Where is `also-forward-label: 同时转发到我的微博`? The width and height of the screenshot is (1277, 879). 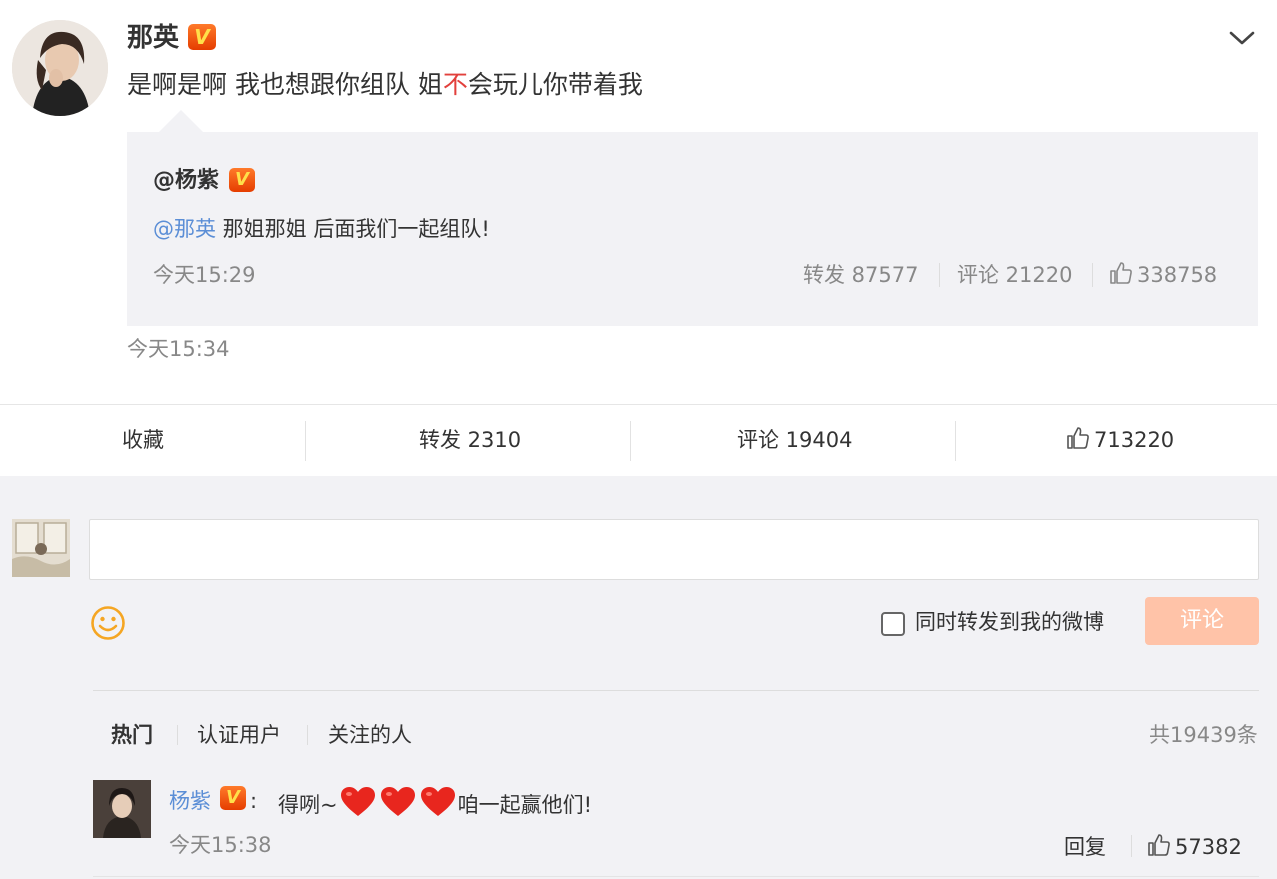
also-forward-label: 同时转发到我的微博 is located at coordinates (1009, 622).